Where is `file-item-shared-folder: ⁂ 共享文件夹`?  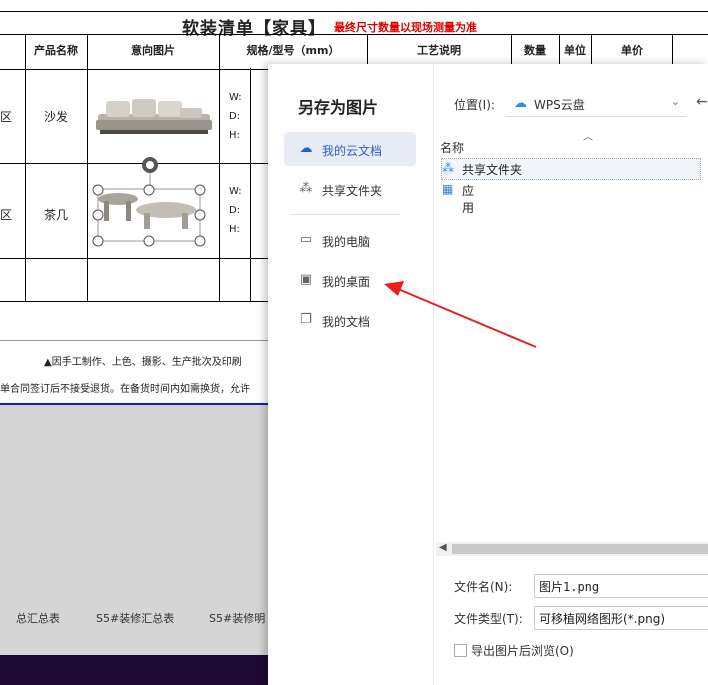
file-item-shared-folder: ⁂ 共享文件夹 is located at coordinates (571, 169).